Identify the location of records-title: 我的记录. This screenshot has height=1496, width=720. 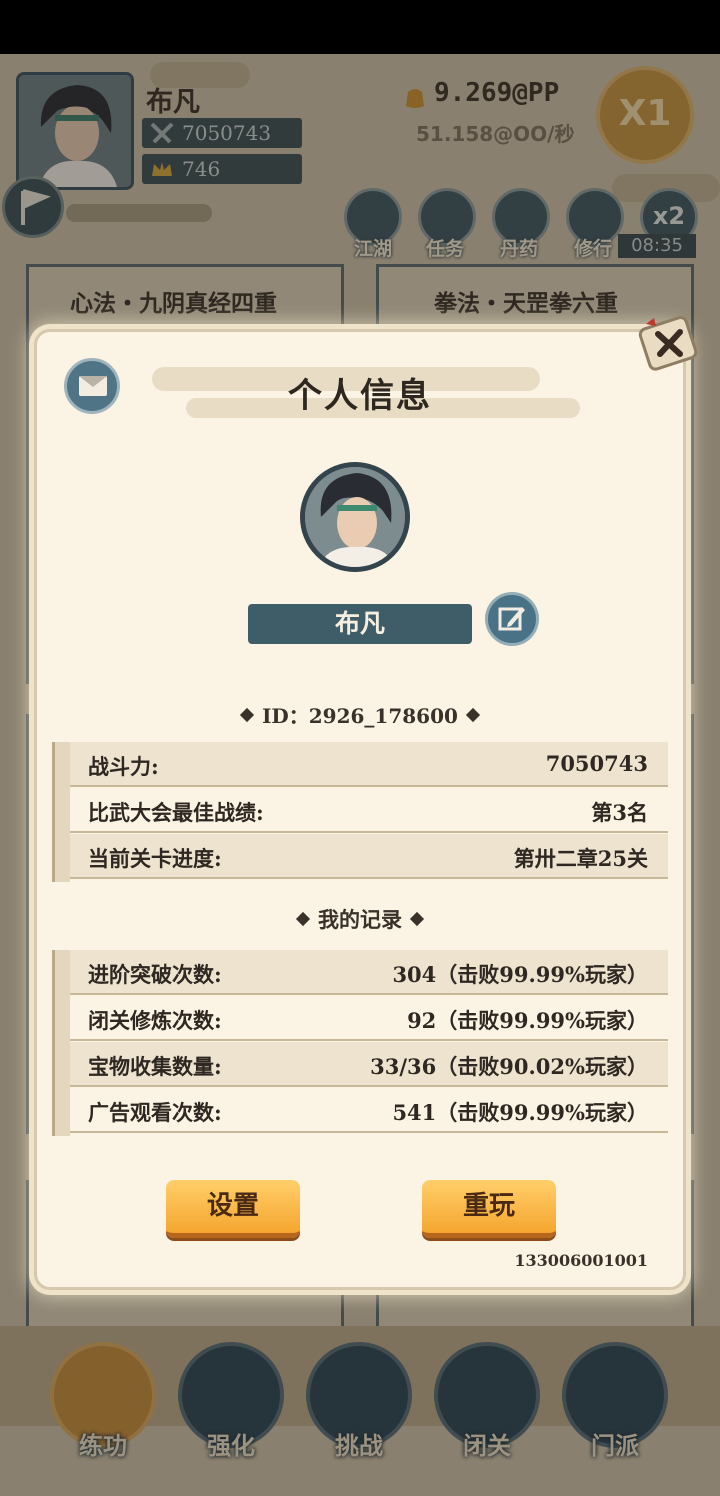
(360, 919).